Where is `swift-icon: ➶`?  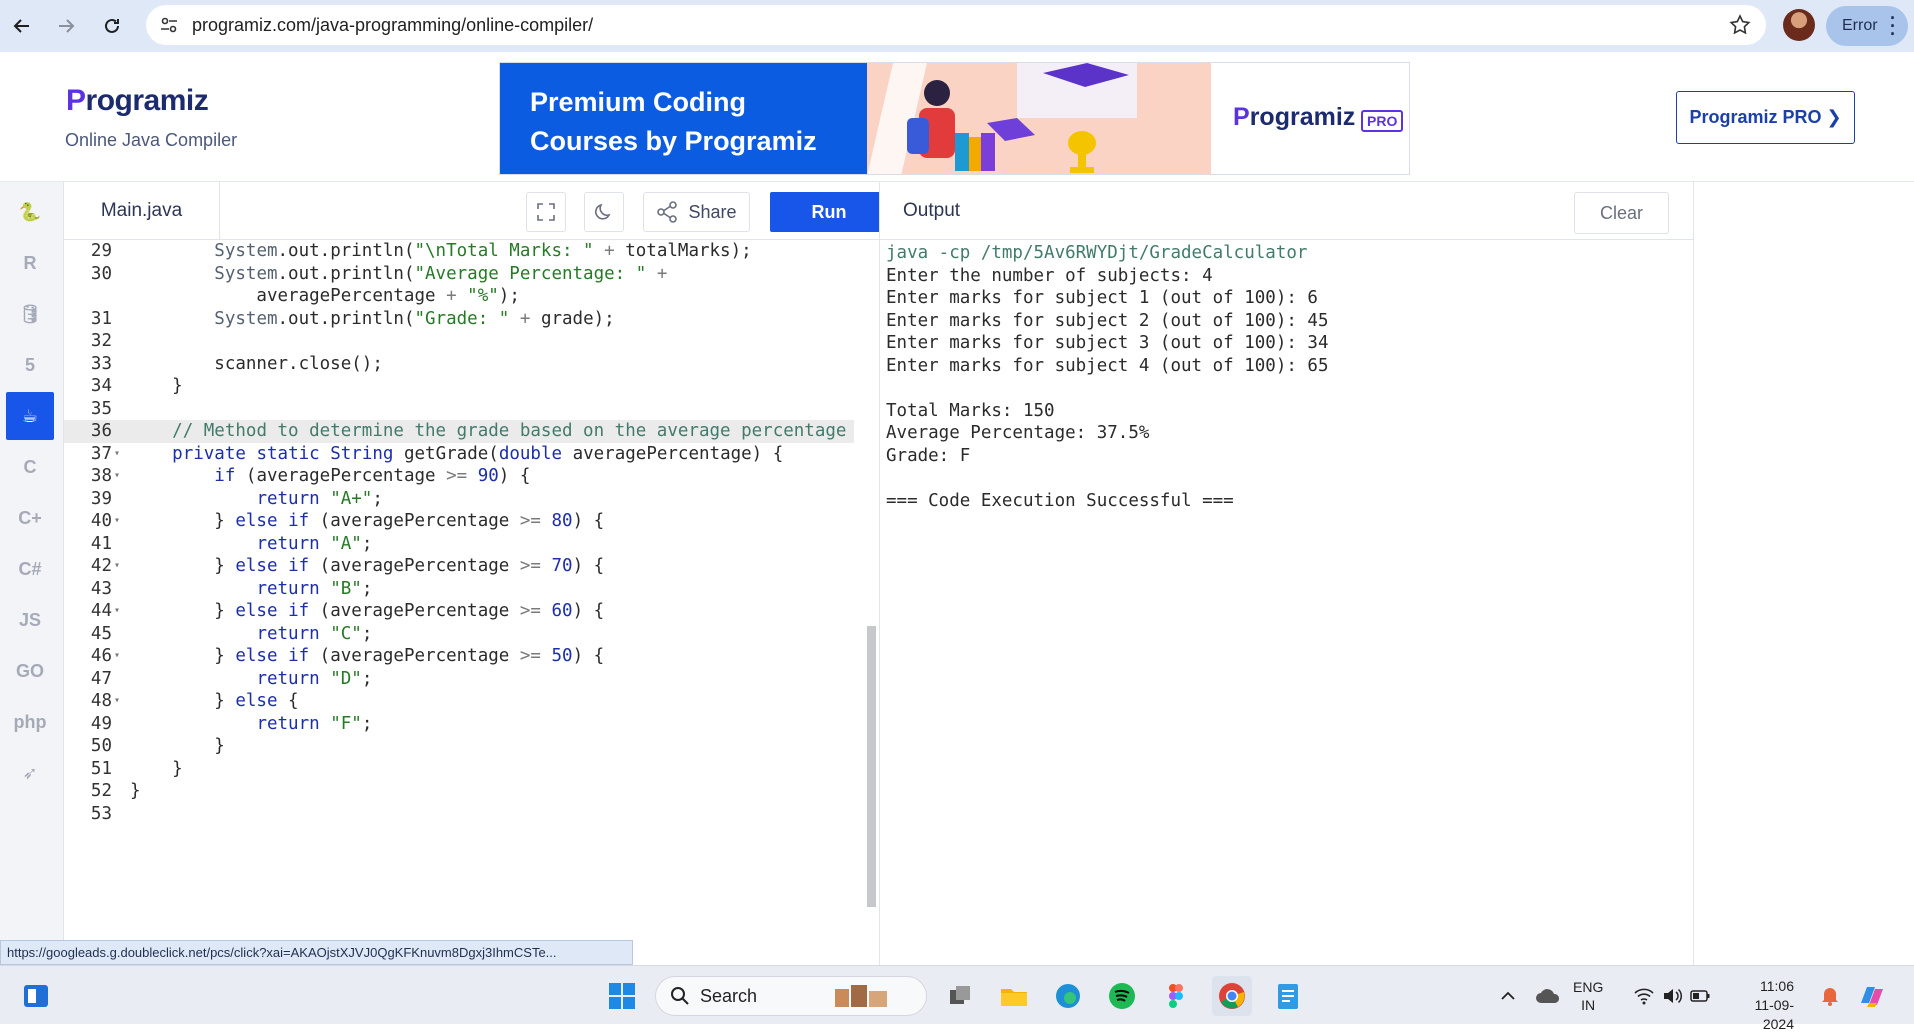
swift-icon: ➶ is located at coordinates (30, 773).